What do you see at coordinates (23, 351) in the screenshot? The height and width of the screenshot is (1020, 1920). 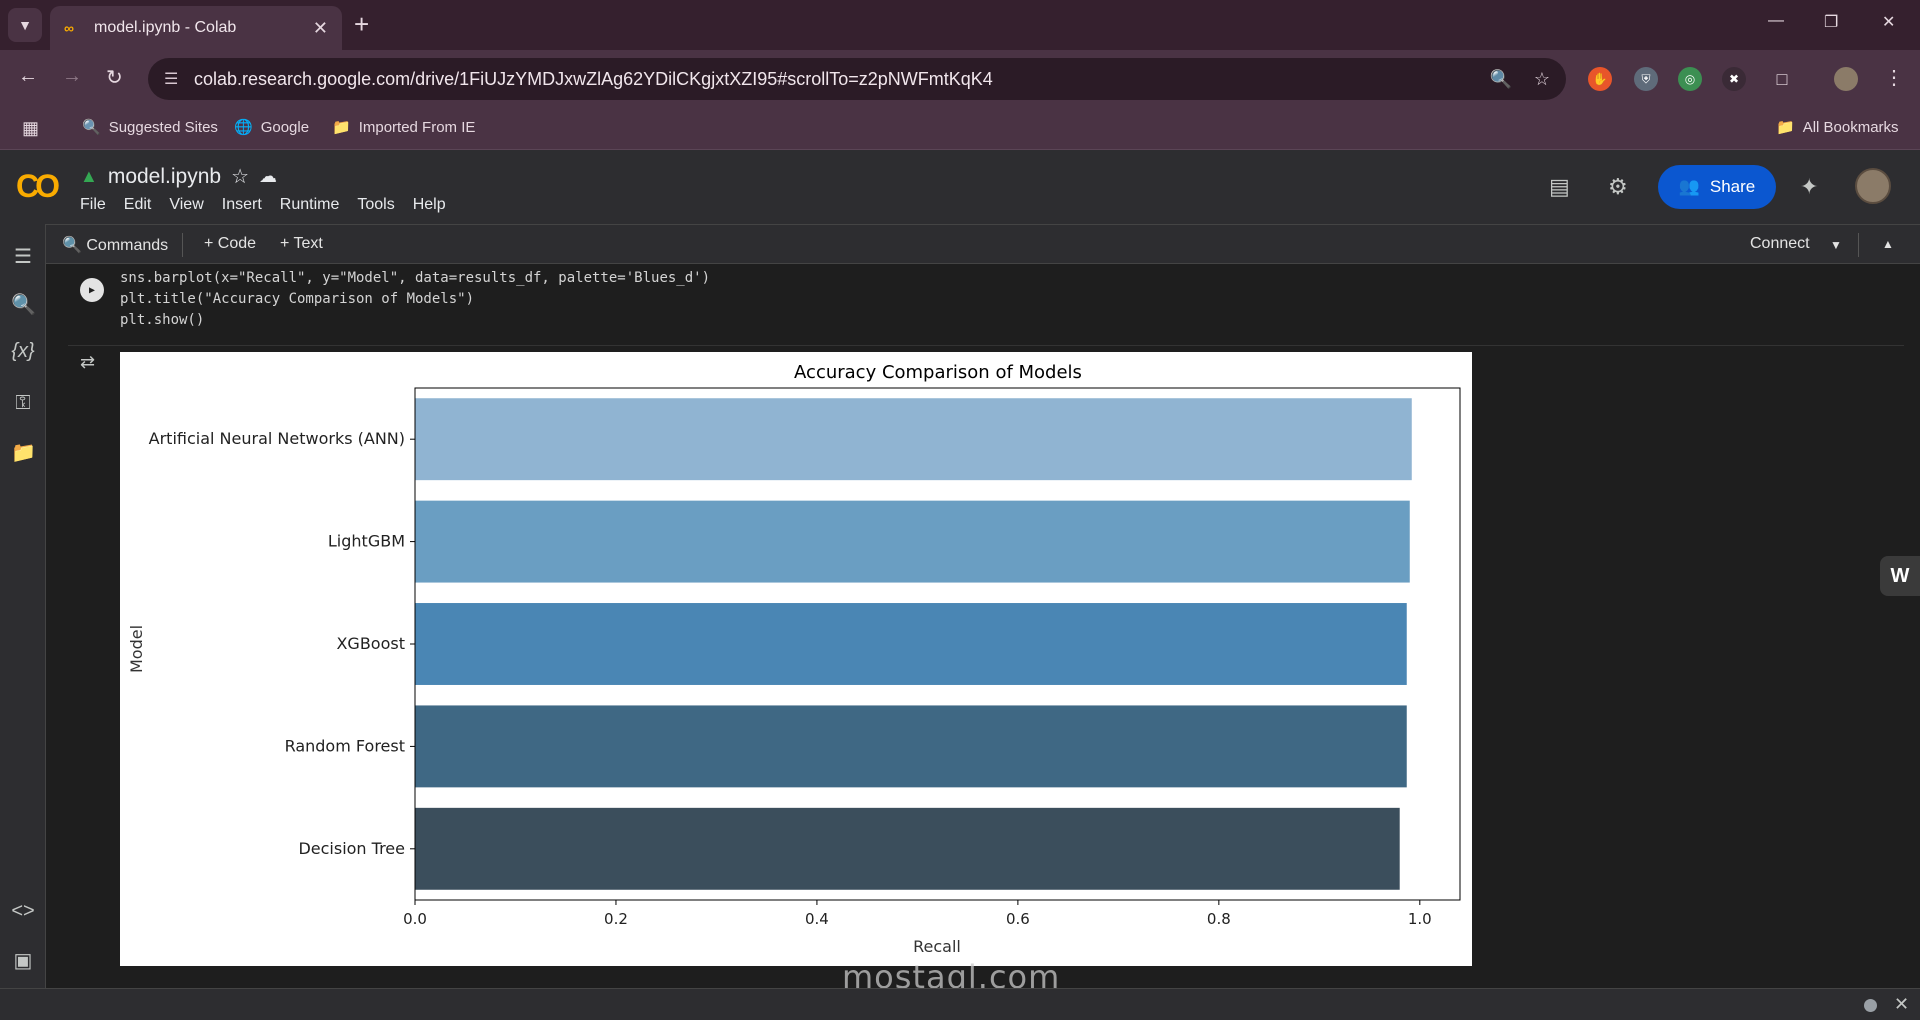 I see `variables-icon: {x}` at bounding box center [23, 351].